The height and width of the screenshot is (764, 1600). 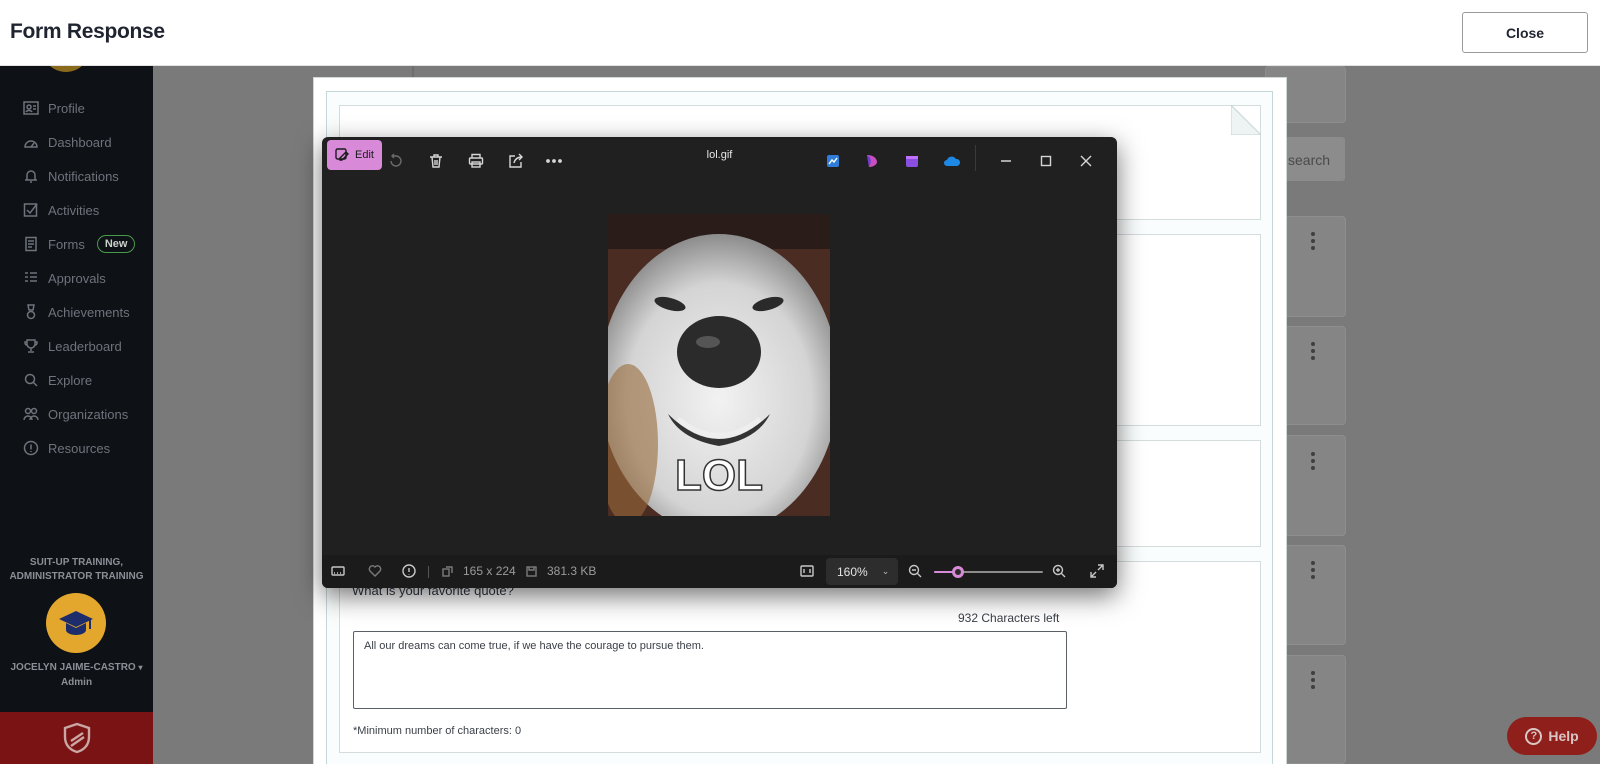 I want to click on zoom-out-button, so click(x=915, y=571).